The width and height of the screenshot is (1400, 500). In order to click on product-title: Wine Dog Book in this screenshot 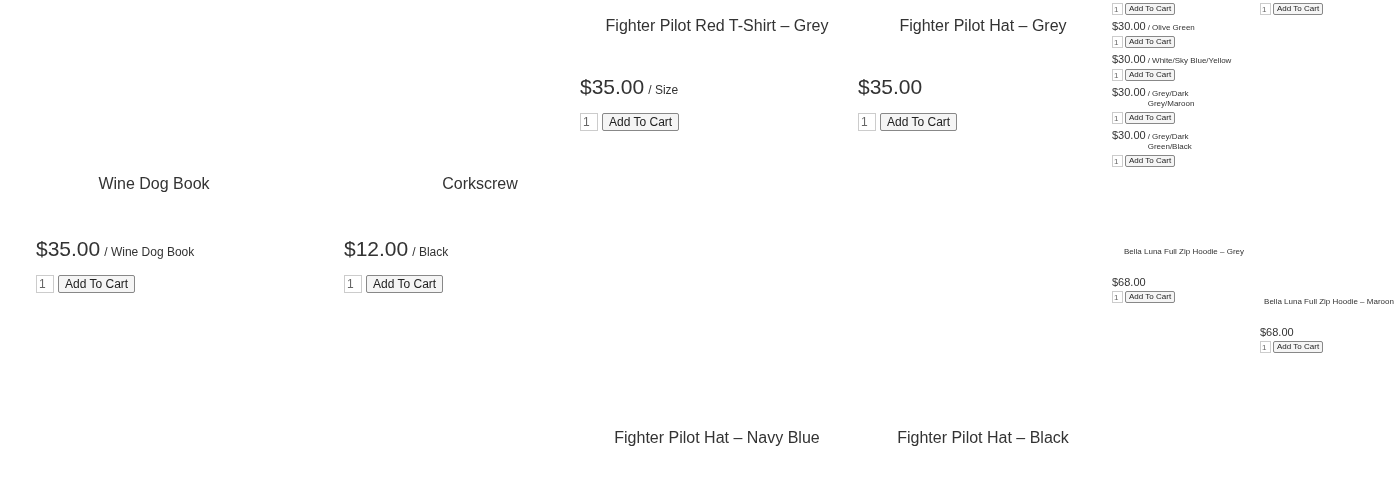, I will do `click(154, 184)`.